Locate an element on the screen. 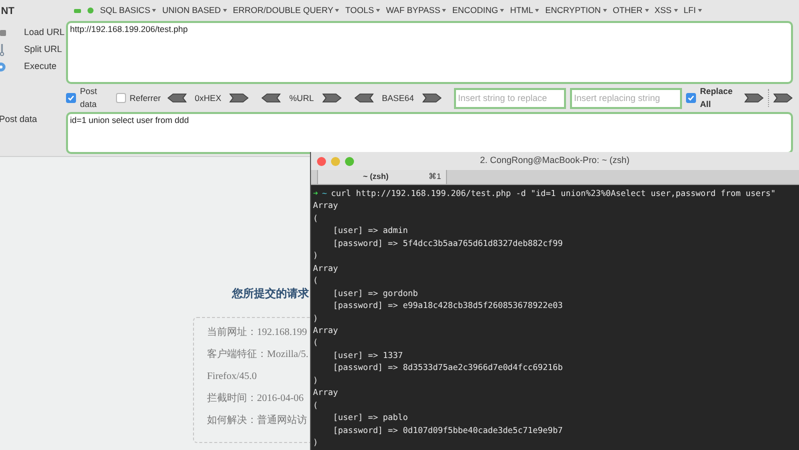 The height and width of the screenshot is (450, 799). menu-button: SQL BASICS is located at coordinates (128, 10).